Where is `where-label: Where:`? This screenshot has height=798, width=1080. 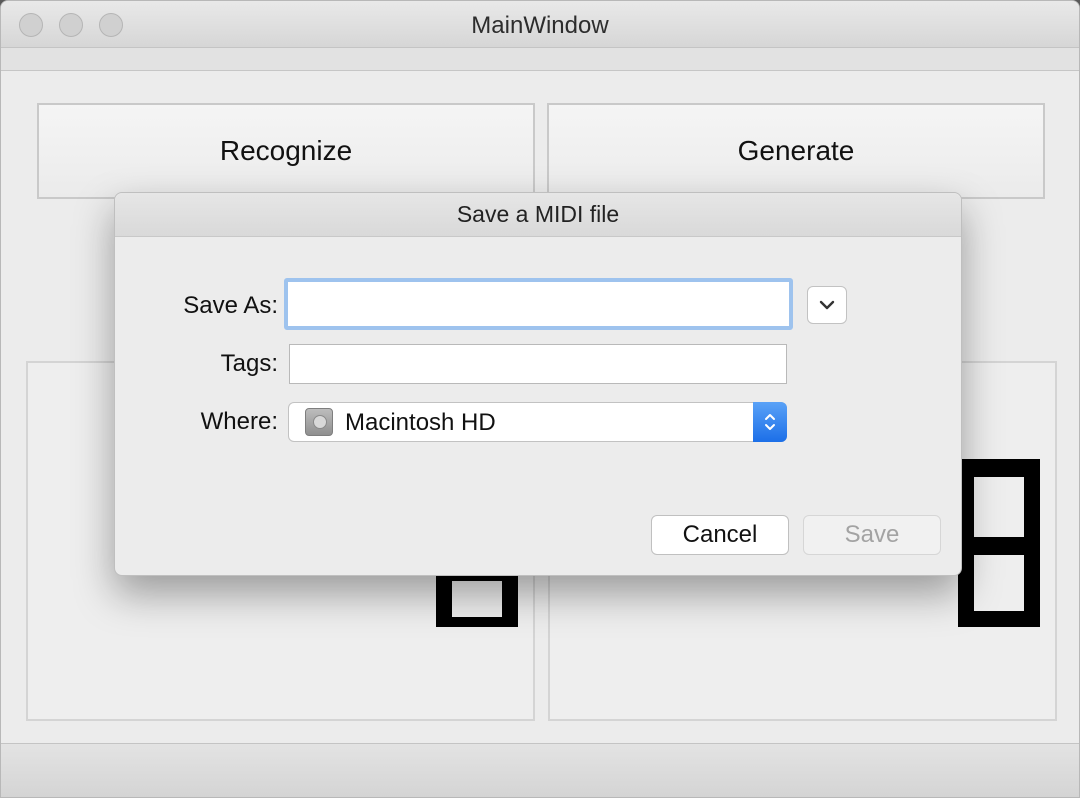
where-label: Where: is located at coordinates (239, 421).